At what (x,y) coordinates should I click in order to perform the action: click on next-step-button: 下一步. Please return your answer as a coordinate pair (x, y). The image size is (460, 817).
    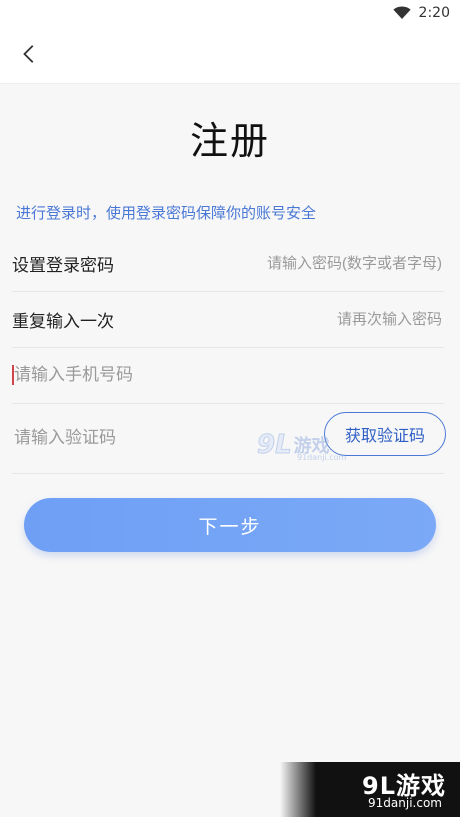
    Looking at the image, I should click on (230, 525).